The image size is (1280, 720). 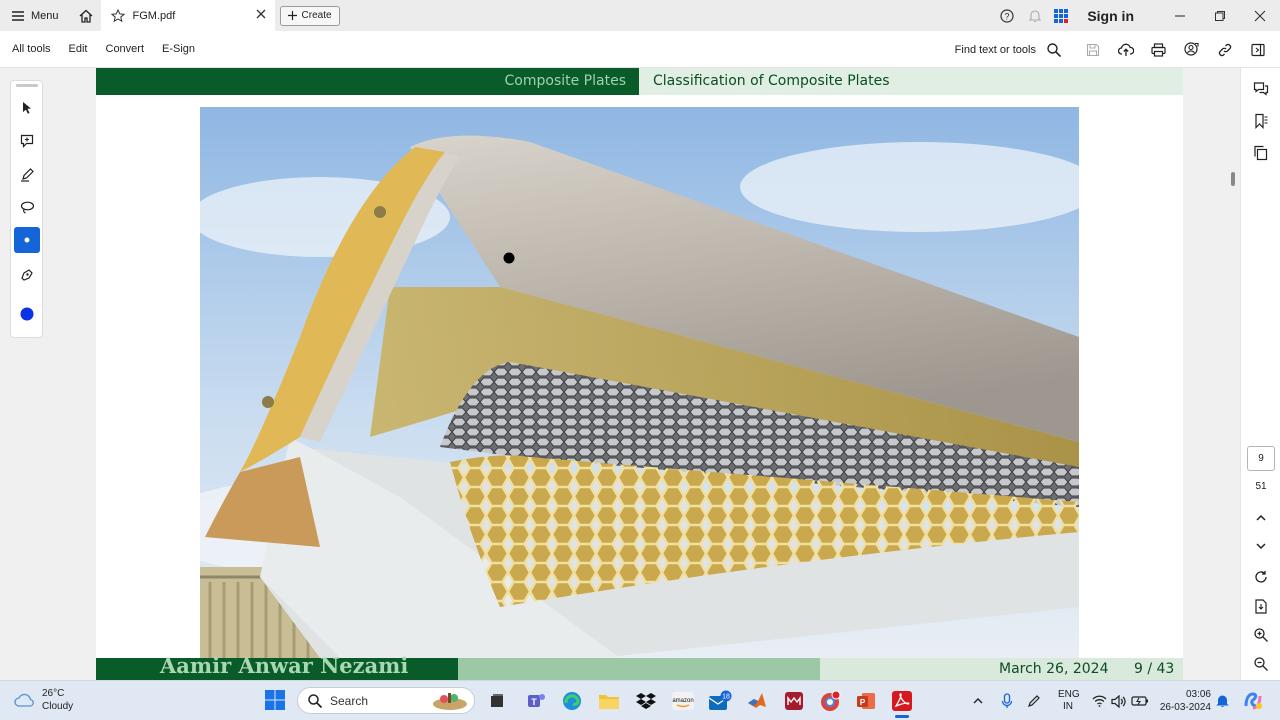 I want to click on sign-in-button: Sign in, so click(x=1110, y=16).